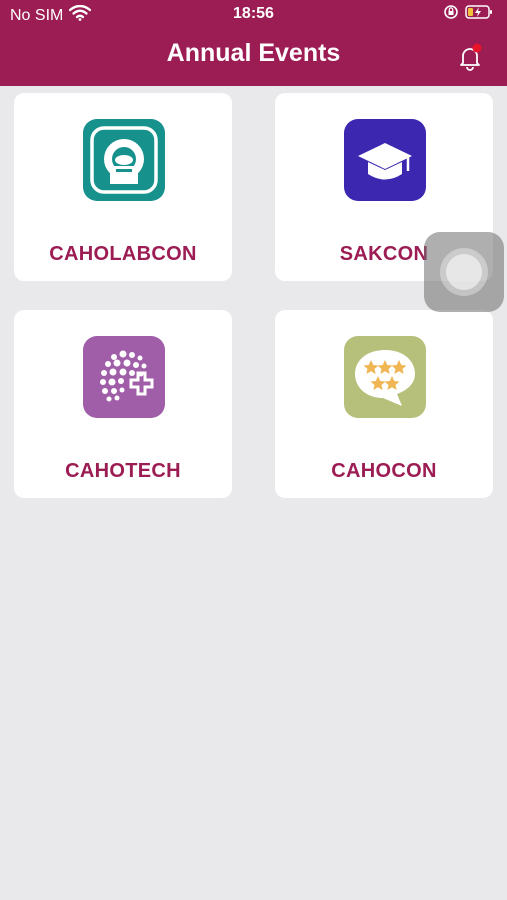  I want to click on event-card-cahocon: CAHOCON, so click(384, 404).